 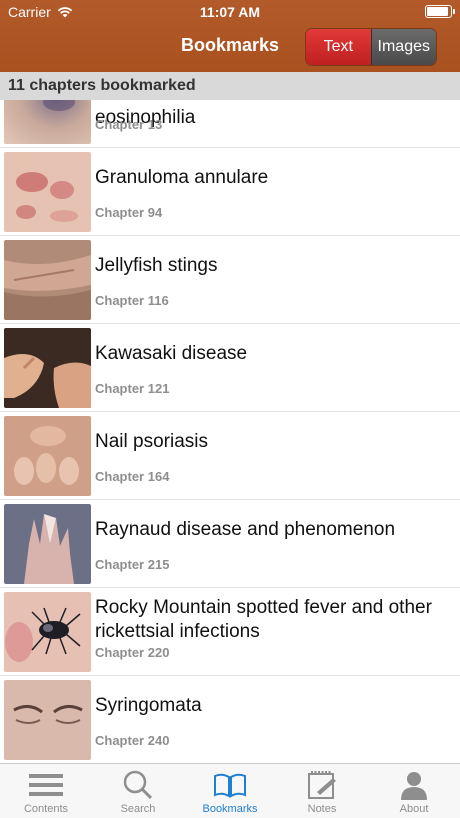 What do you see at coordinates (230, 785) in the screenshot?
I see `open-book-icon` at bounding box center [230, 785].